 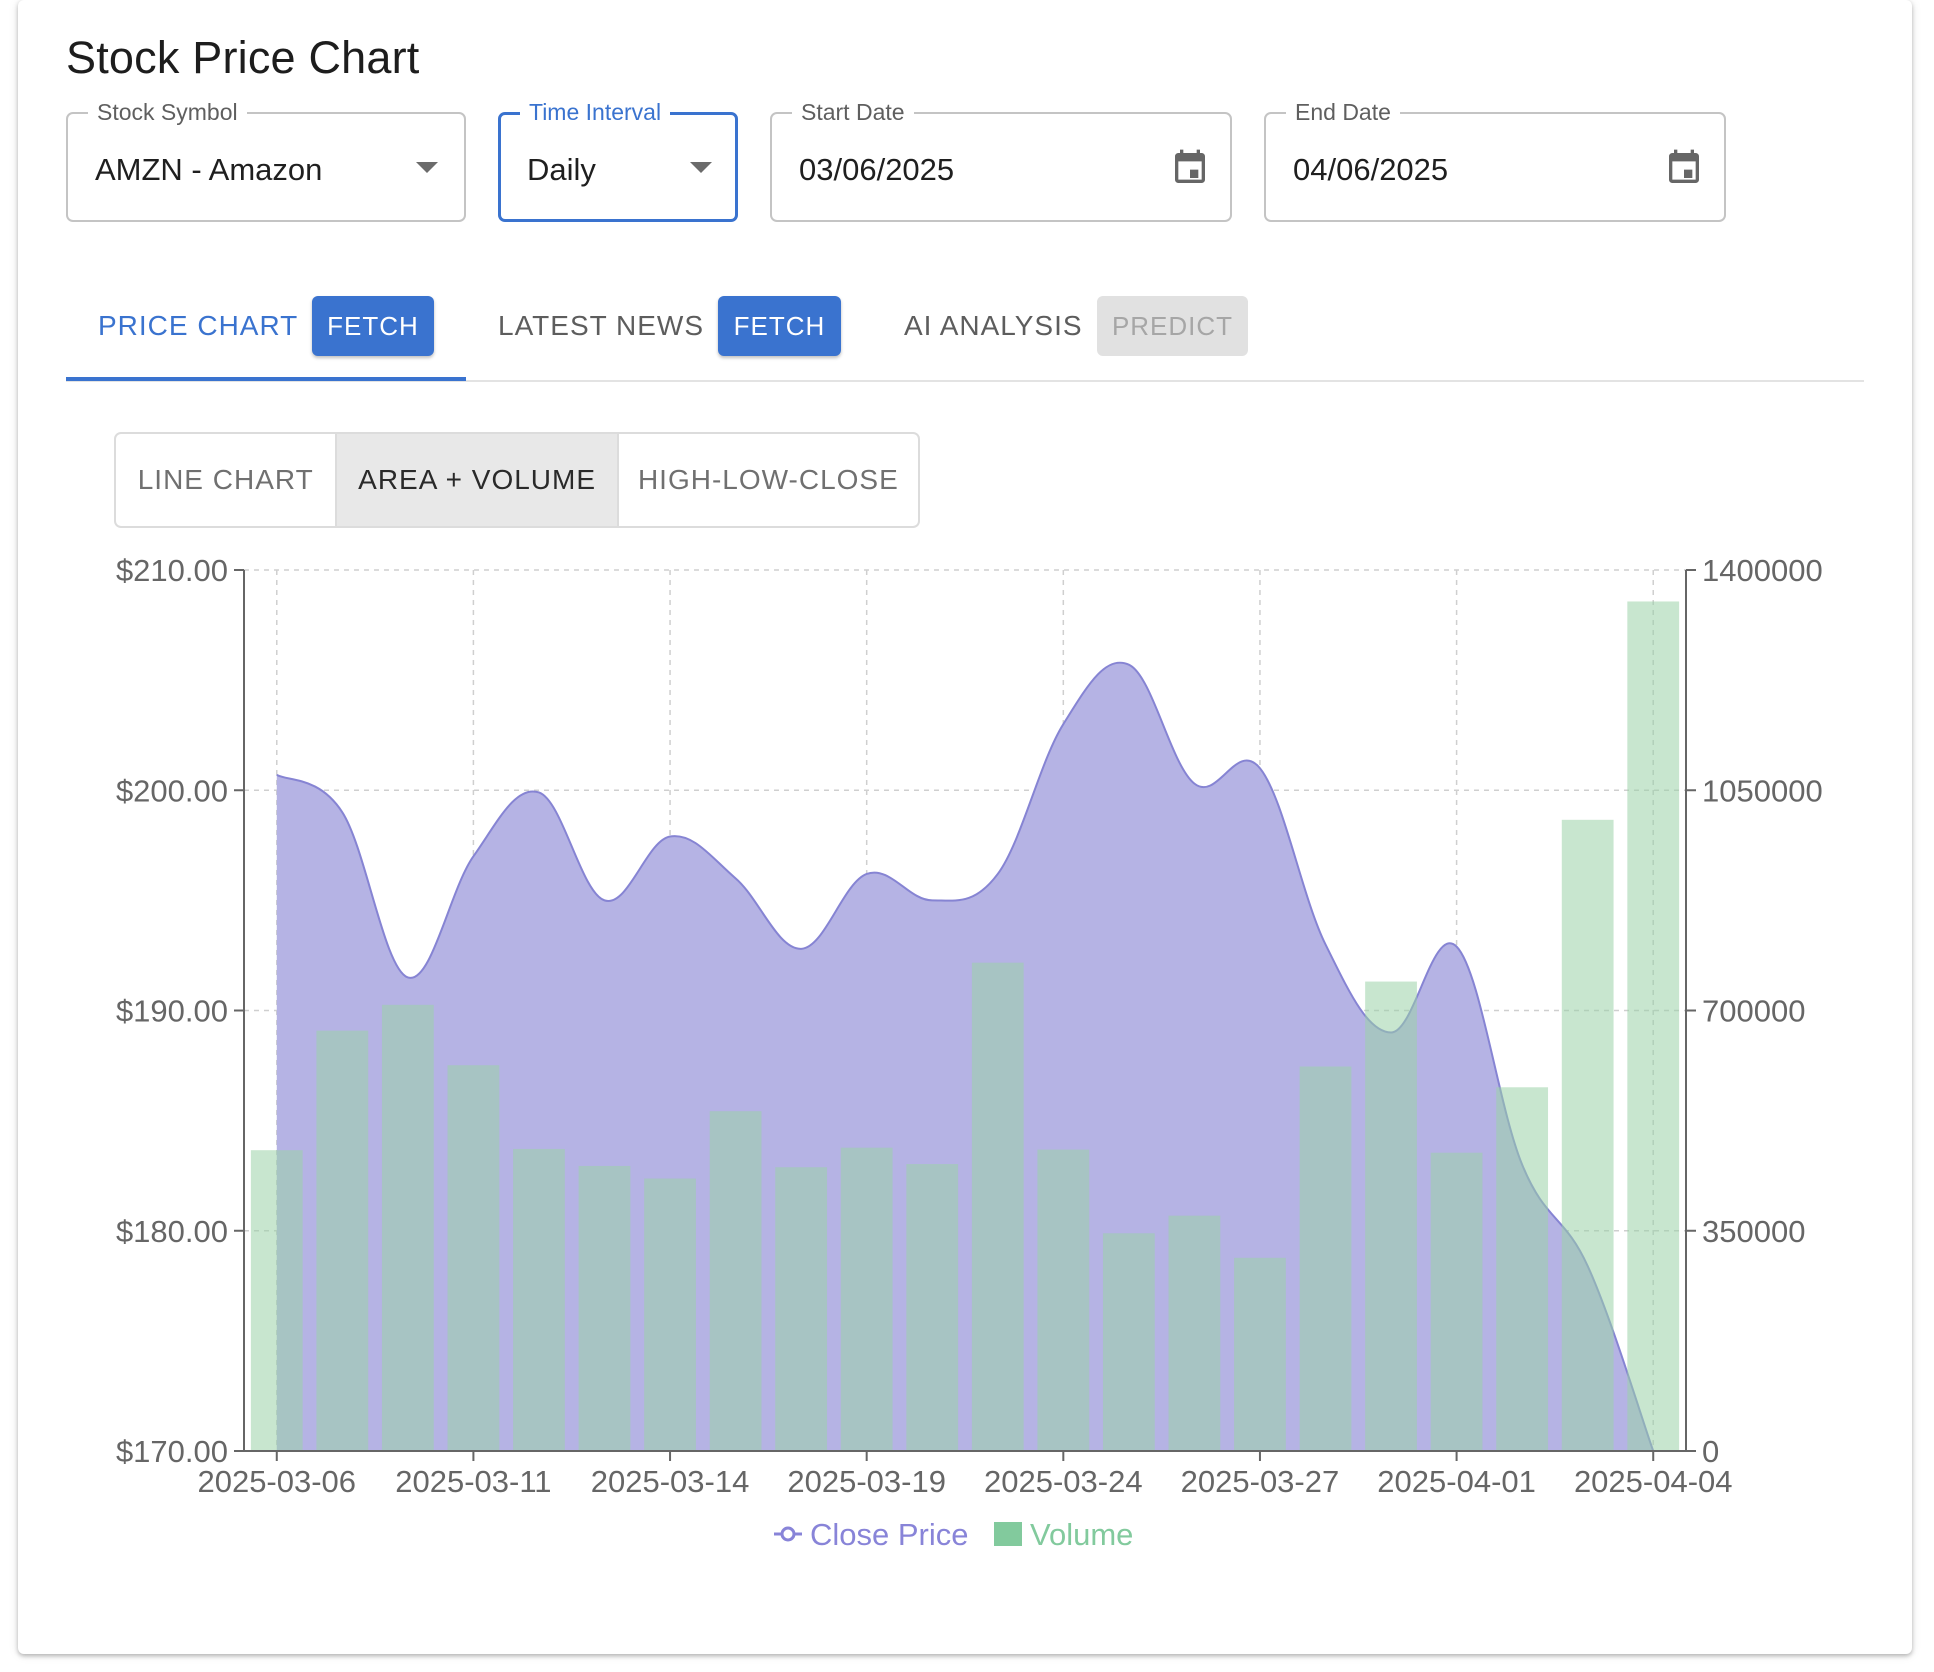 I want to click on x-tick-label: 2025-03-11, so click(x=473, y=1481).